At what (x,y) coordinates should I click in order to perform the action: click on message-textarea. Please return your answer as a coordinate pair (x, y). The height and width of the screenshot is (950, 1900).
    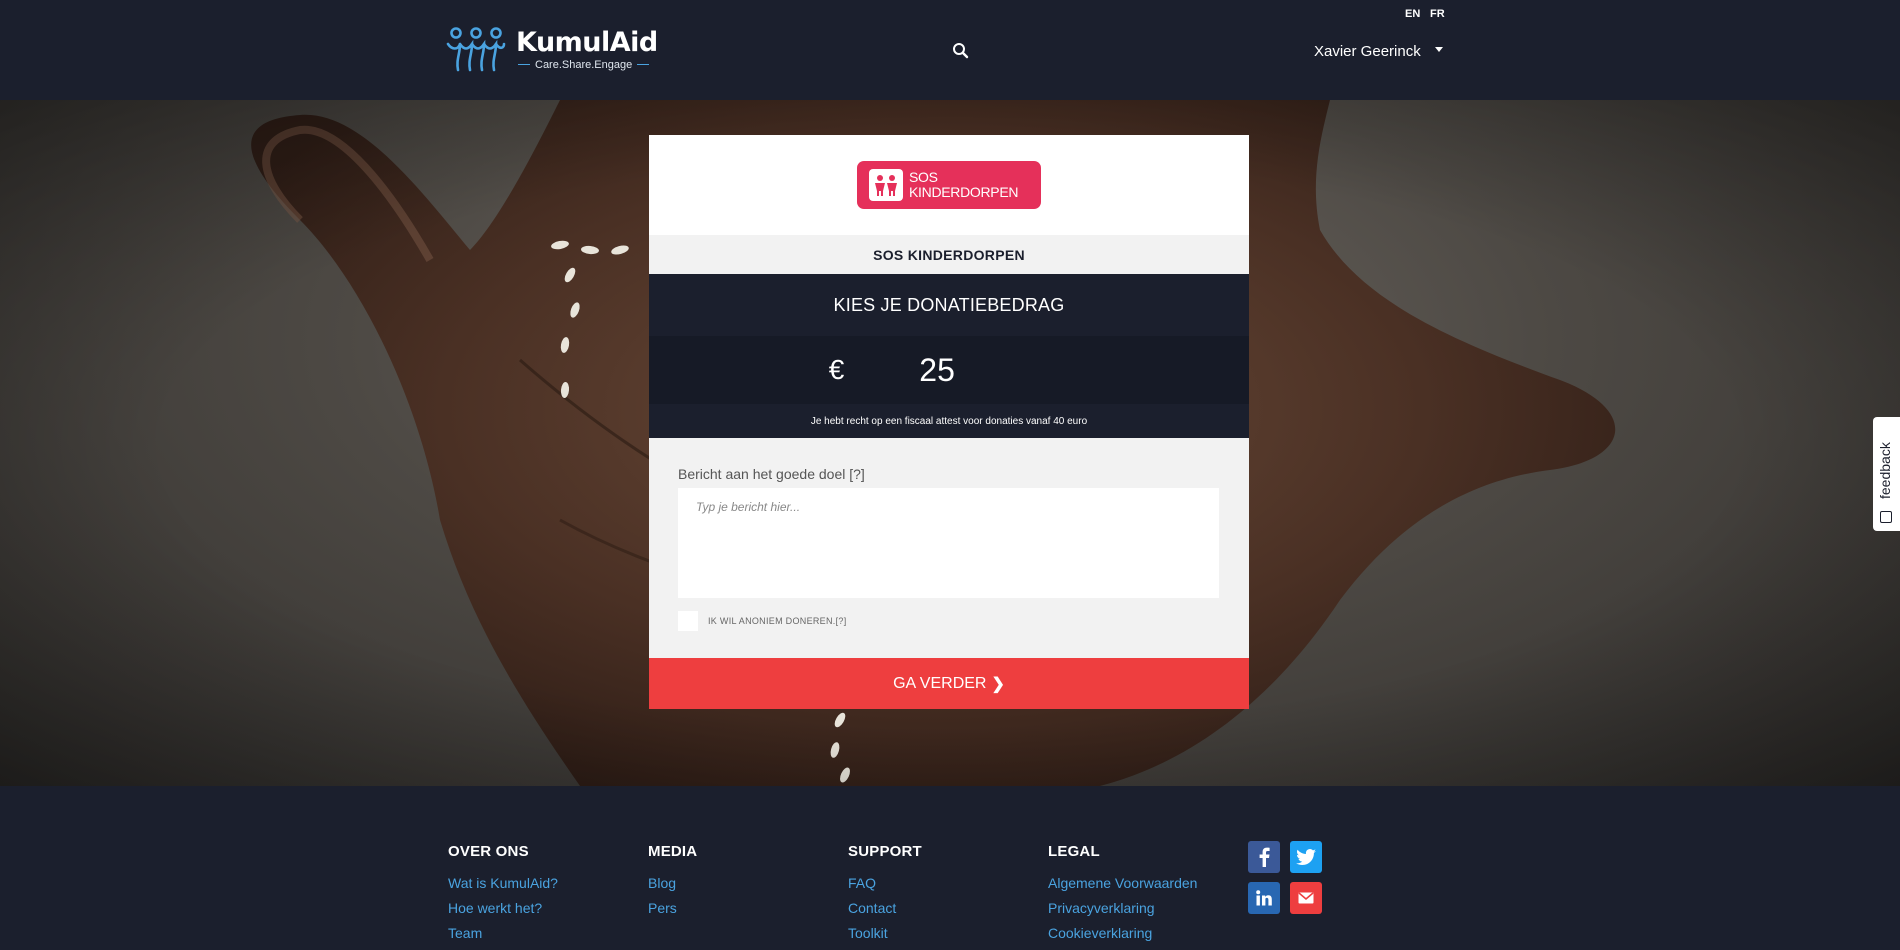
    Looking at the image, I should click on (948, 543).